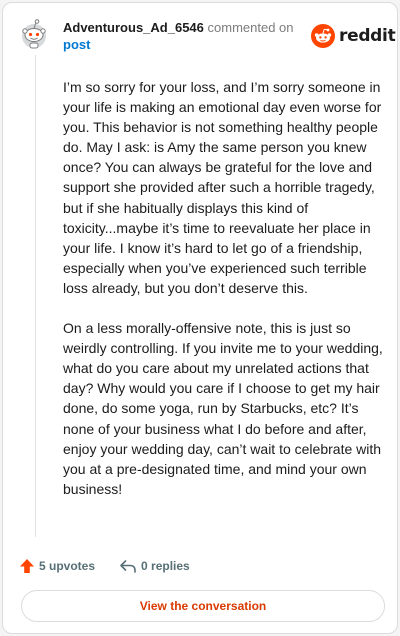 Image resolution: width=400 pixels, height=636 pixels. I want to click on view-conversation-button: View the conversation, so click(203, 606).